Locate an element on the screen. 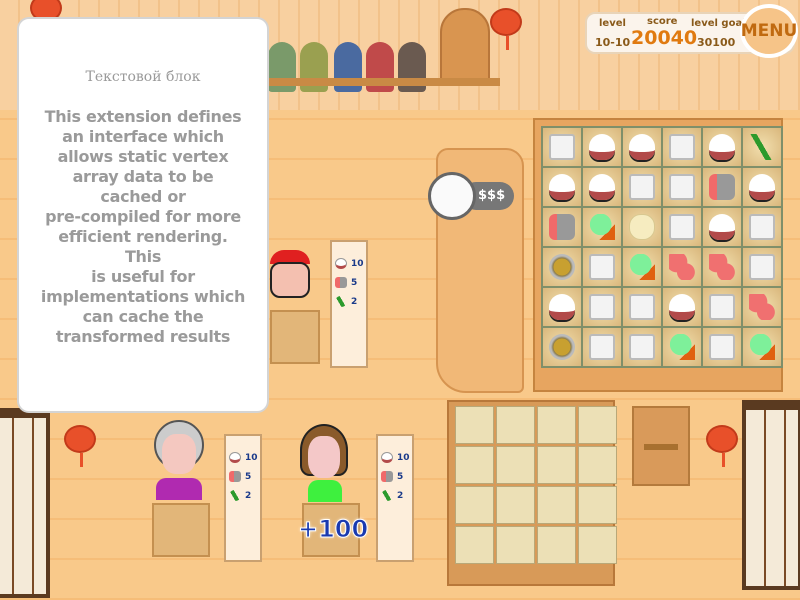 The height and width of the screenshot is (600, 800). trash-bin is located at coordinates (661, 446).